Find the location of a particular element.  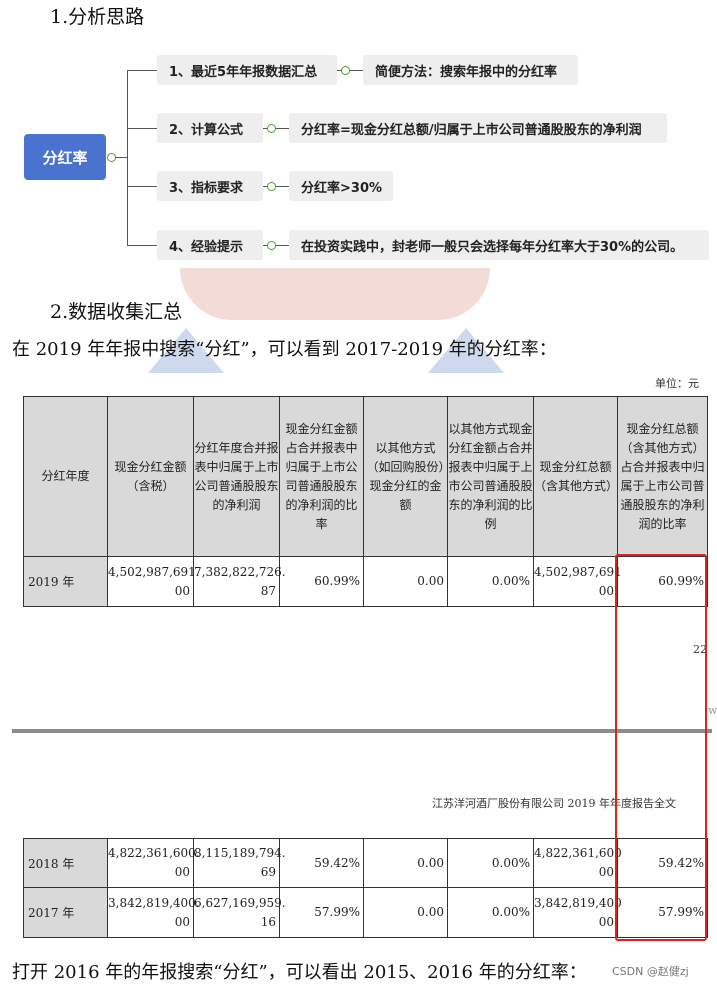

watermark-text: CSDN @赵健zj is located at coordinates (650, 971).